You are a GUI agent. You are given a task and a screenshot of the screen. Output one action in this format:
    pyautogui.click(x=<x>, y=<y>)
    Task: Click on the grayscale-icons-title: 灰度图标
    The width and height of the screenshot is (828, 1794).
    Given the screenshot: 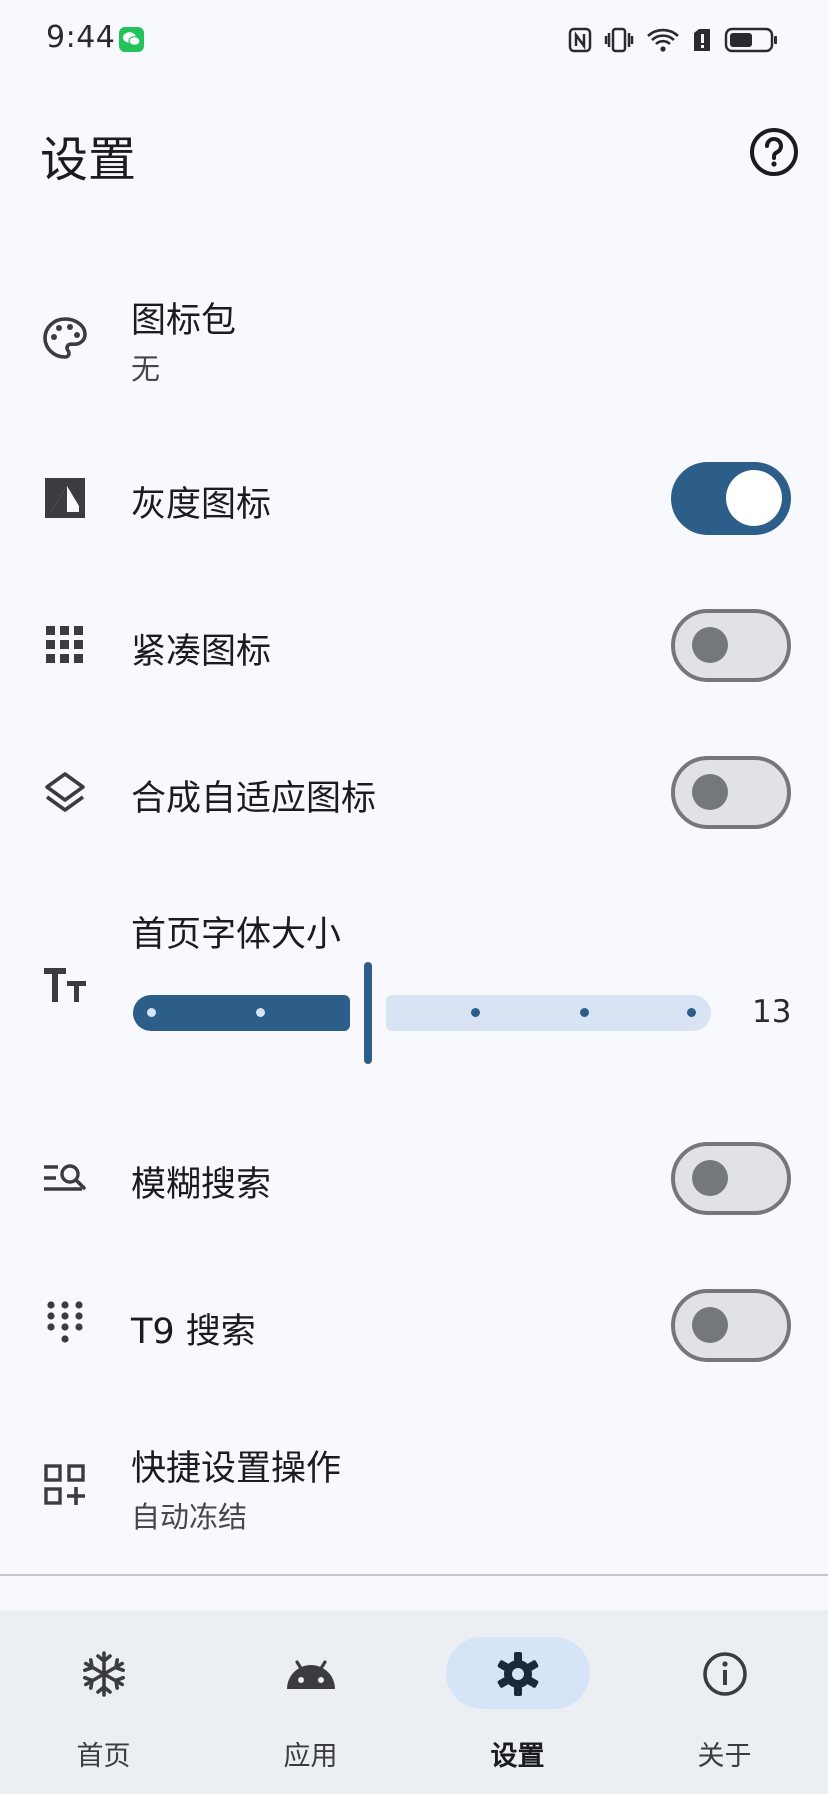 What is the action you would take?
    pyautogui.click(x=201, y=505)
    